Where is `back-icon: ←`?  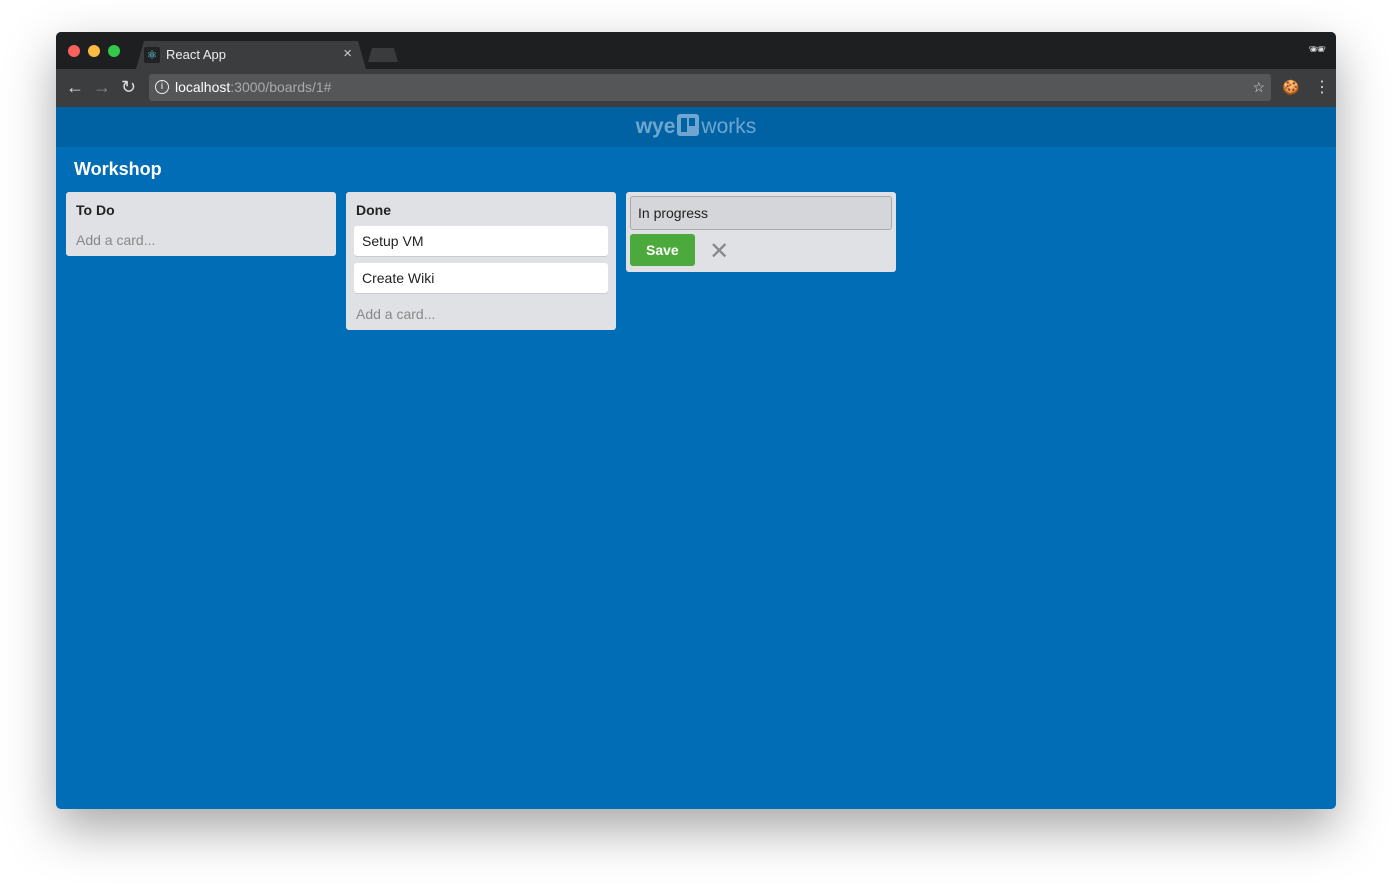
back-icon: ← is located at coordinates (75, 87).